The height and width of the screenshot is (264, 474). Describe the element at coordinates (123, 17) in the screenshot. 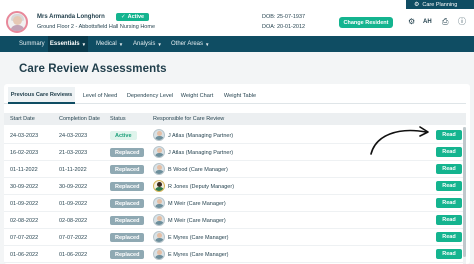

I see `check-icon: ✓` at that location.